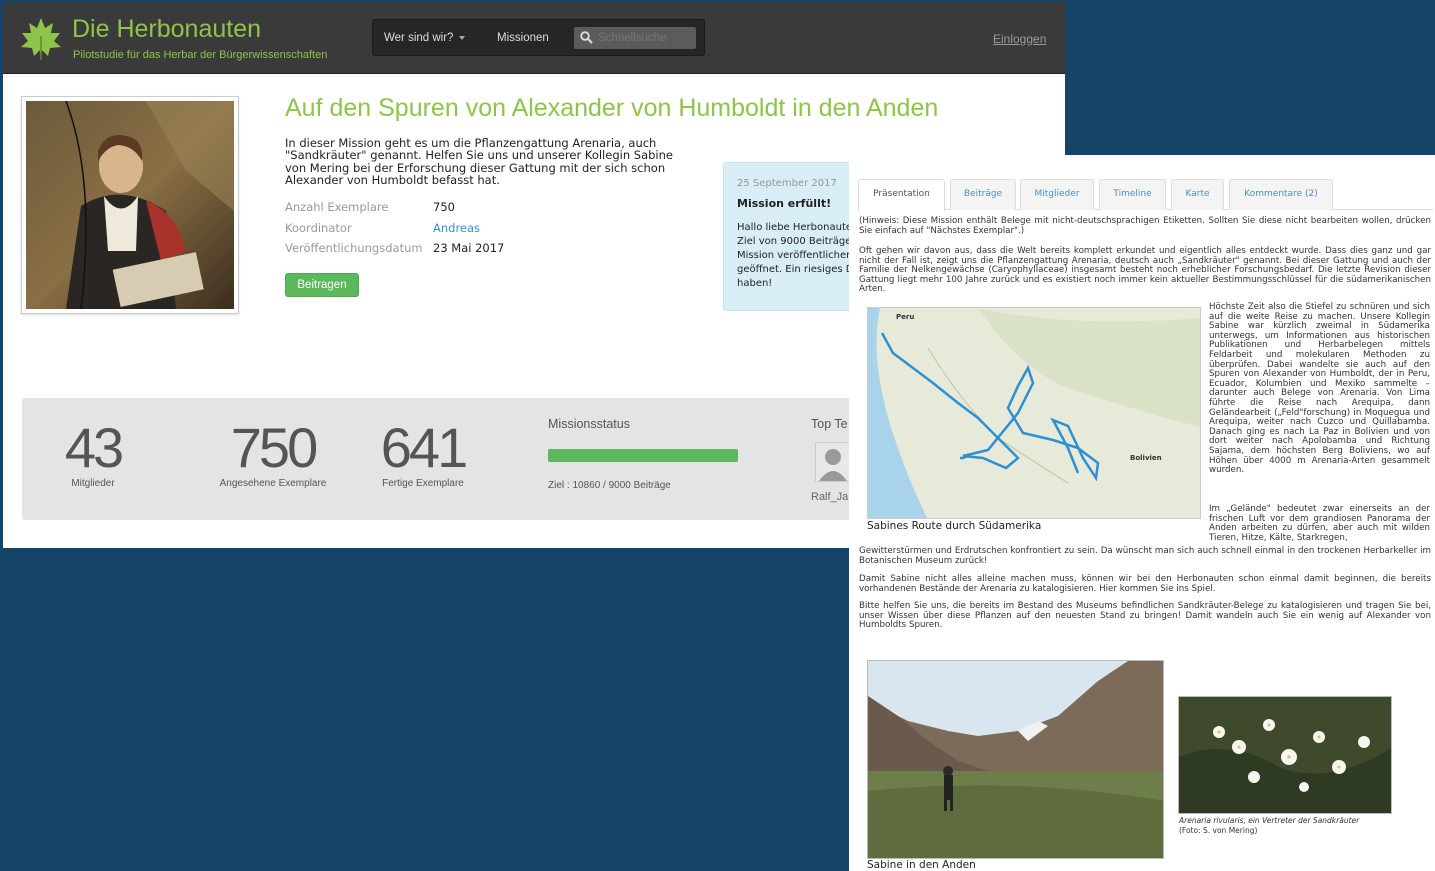 Image resolution: width=1435 pixels, height=871 pixels. What do you see at coordinates (983, 194) in the screenshot?
I see `tab-contributions: Beiträge` at bounding box center [983, 194].